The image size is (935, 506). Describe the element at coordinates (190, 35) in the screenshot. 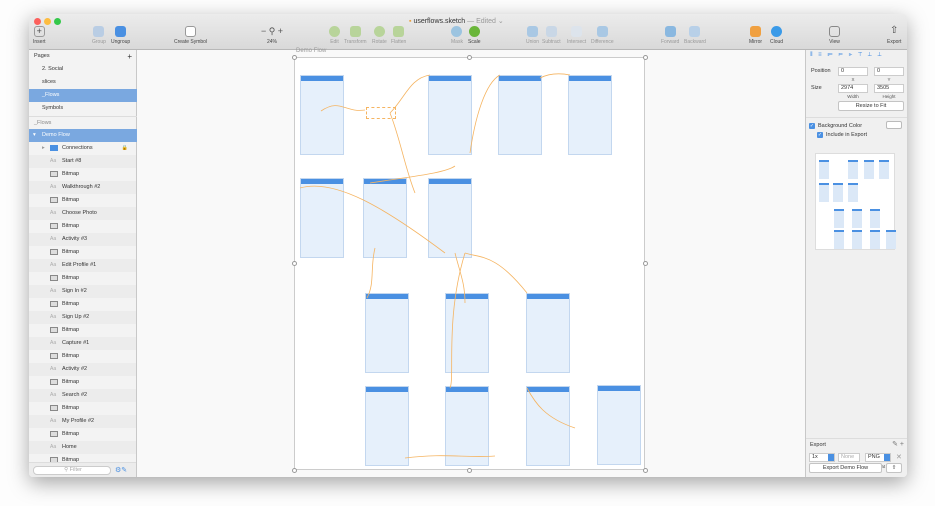

I see `create-symbol-button: Create Symbol` at that location.